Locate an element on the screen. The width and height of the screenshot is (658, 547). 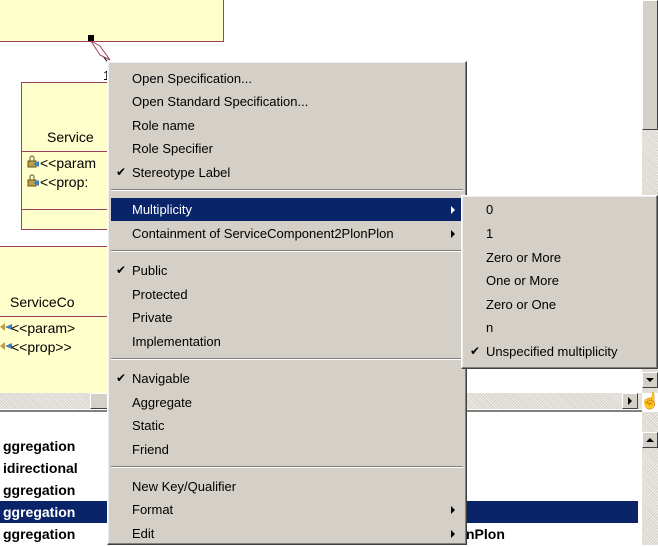
menu-item-containment: Containment of ServiceComponent2PlonPlon is located at coordinates (287, 233).